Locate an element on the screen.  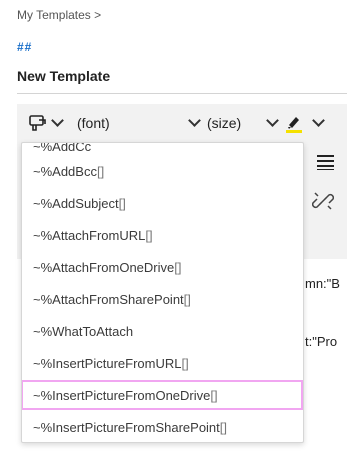
template-name-field: New Template is located at coordinates (178, 78).